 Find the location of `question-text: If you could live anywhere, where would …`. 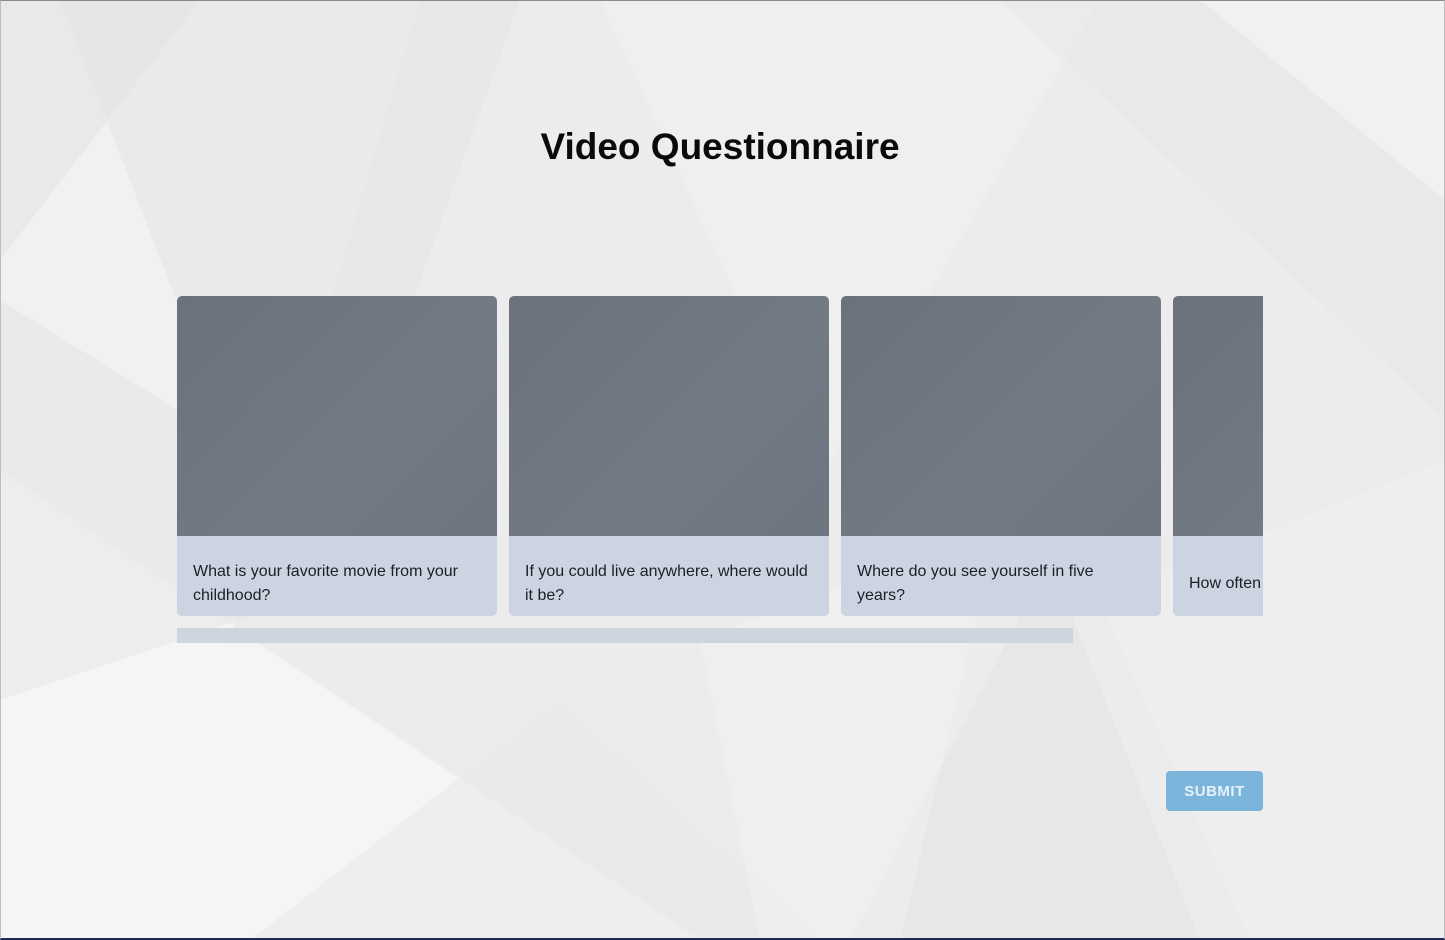

question-text: If you could live anywhere, where would … is located at coordinates (669, 576).